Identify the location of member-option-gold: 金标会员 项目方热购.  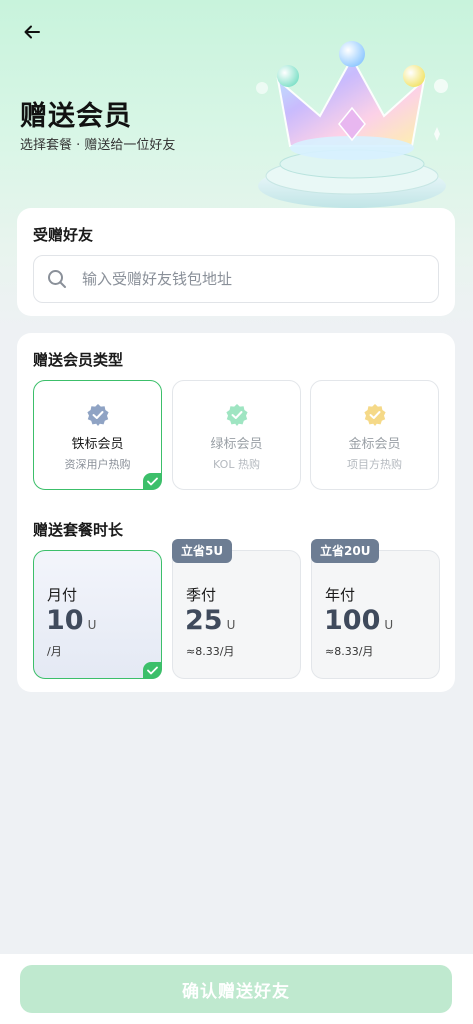
(374, 435).